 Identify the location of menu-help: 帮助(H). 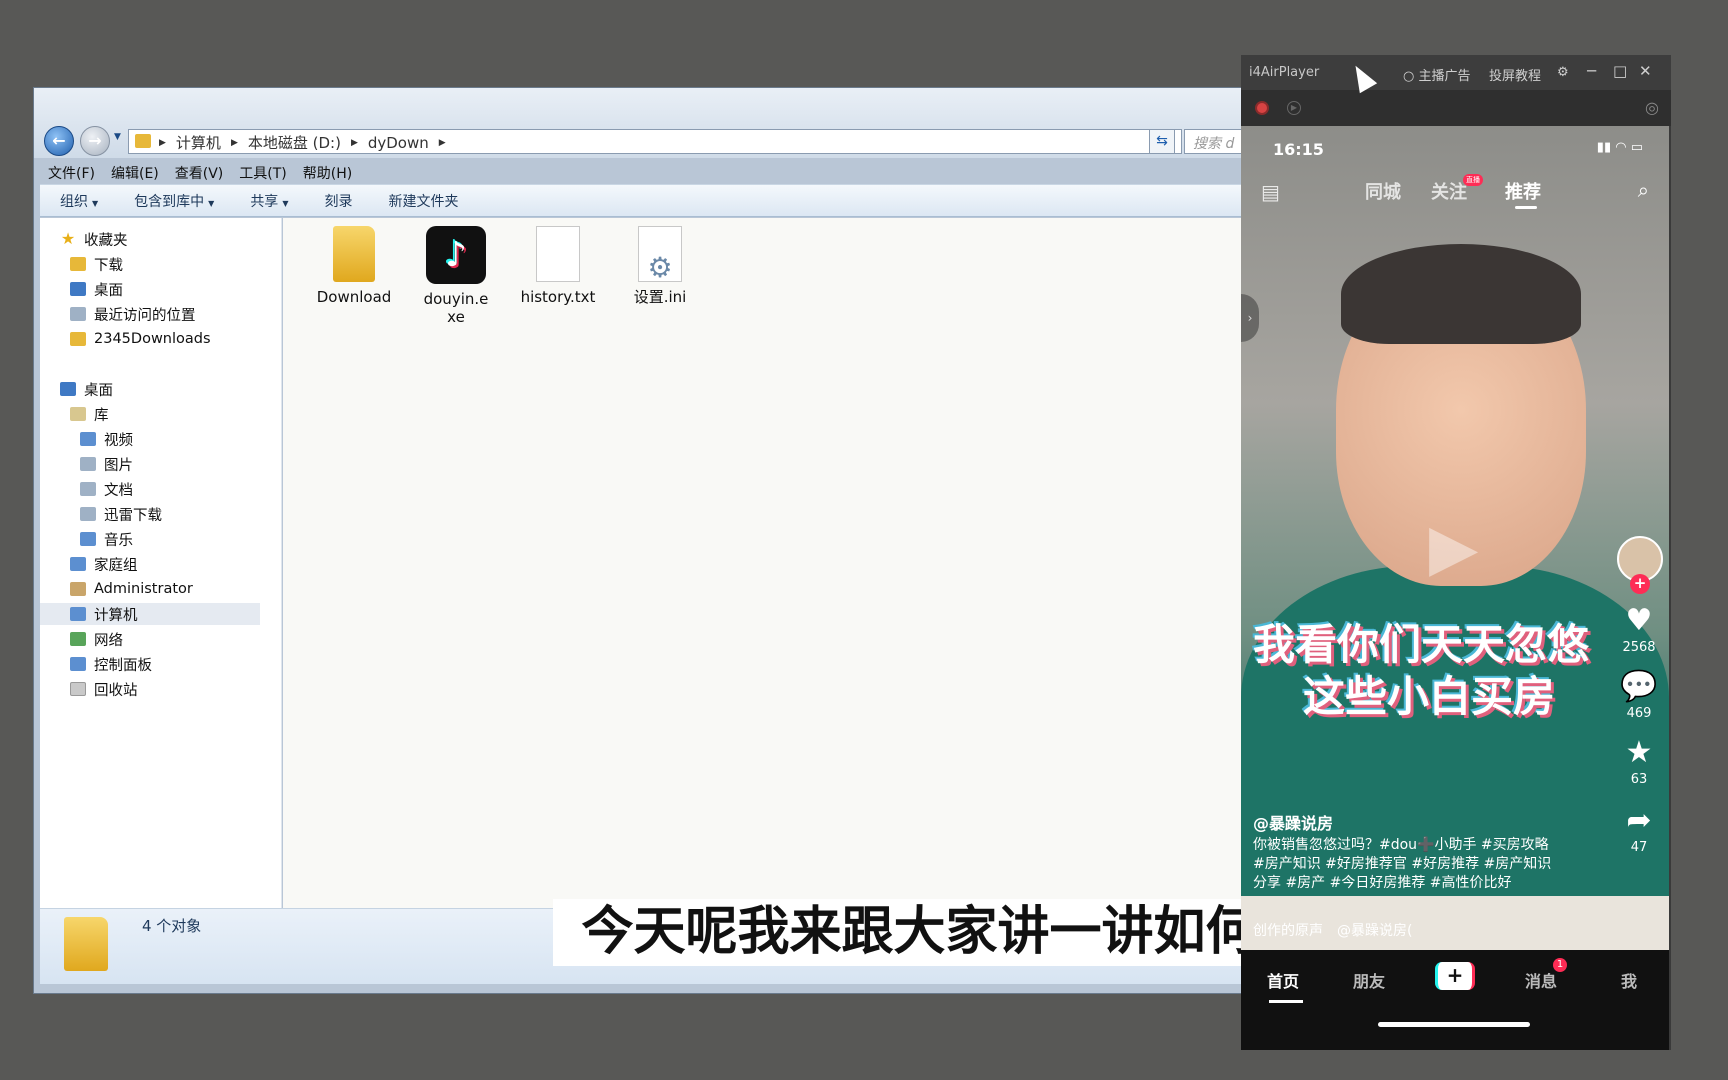
(327, 173).